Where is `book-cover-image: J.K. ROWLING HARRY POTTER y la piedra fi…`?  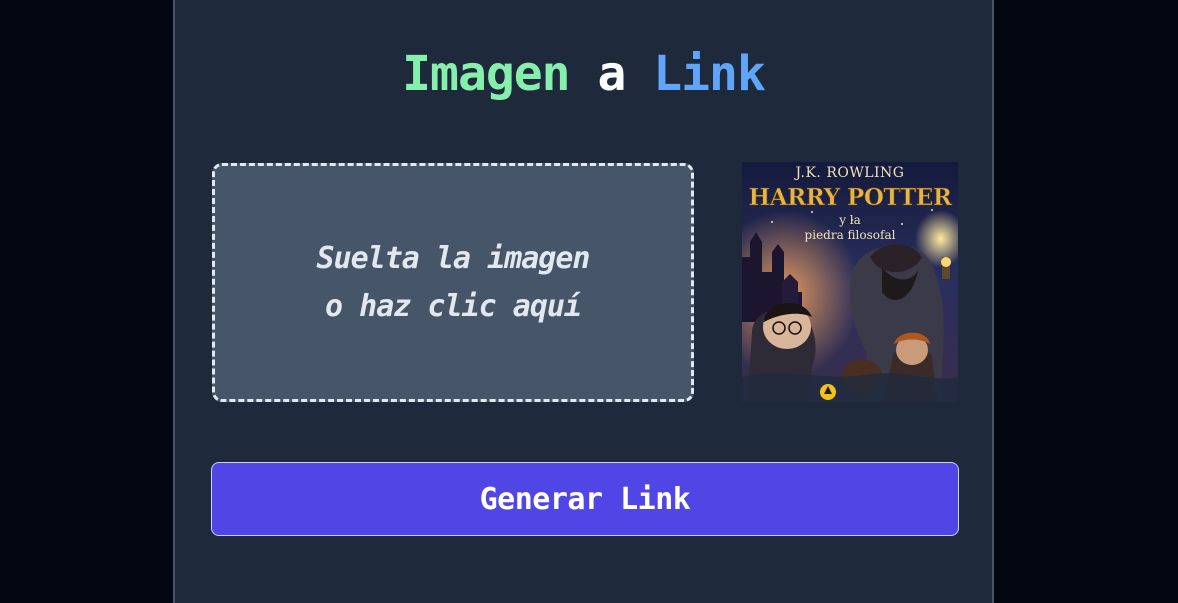 book-cover-image: J.K. ROWLING HARRY POTTER y la piedra fi… is located at coordinates (850, 282).